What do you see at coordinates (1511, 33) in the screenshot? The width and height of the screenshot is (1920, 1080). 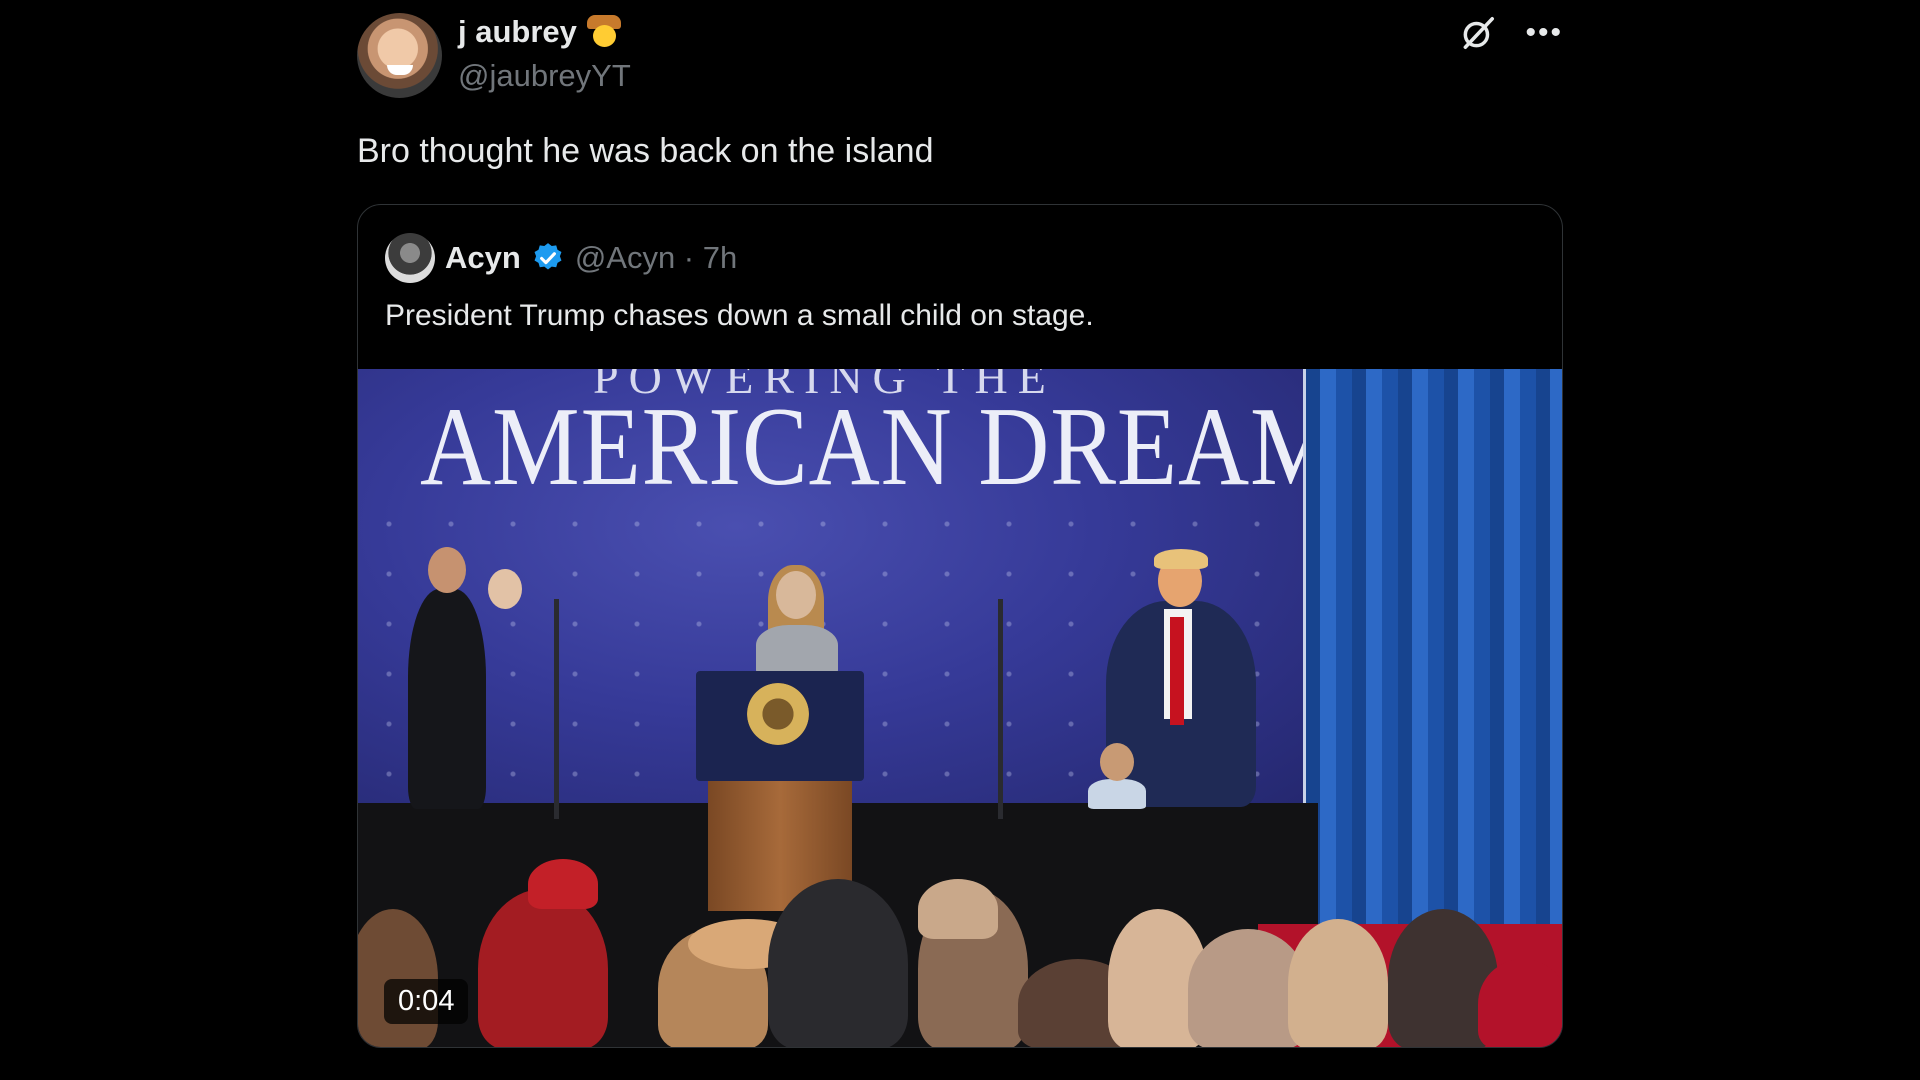 I see `tweet-actions-top: •••` at bounding box center [1511, 33].